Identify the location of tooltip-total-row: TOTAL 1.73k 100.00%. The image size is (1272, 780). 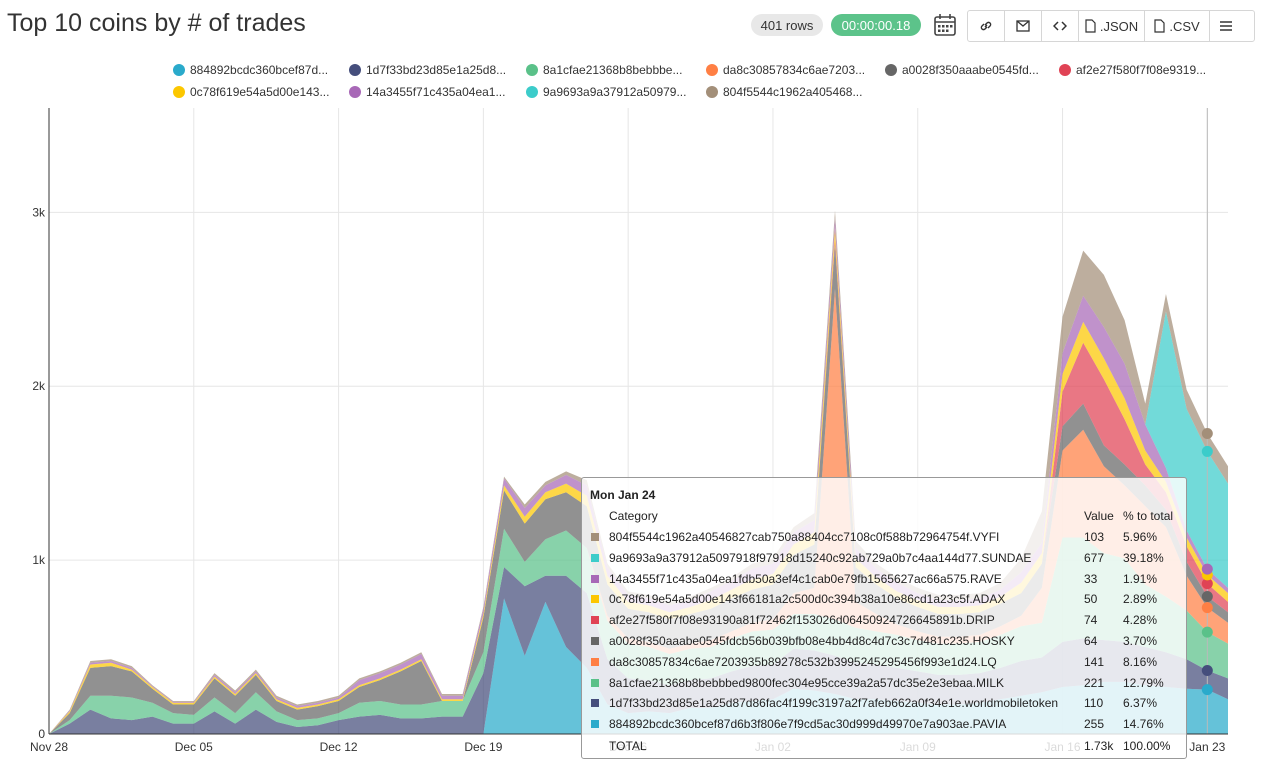
(884, 747).